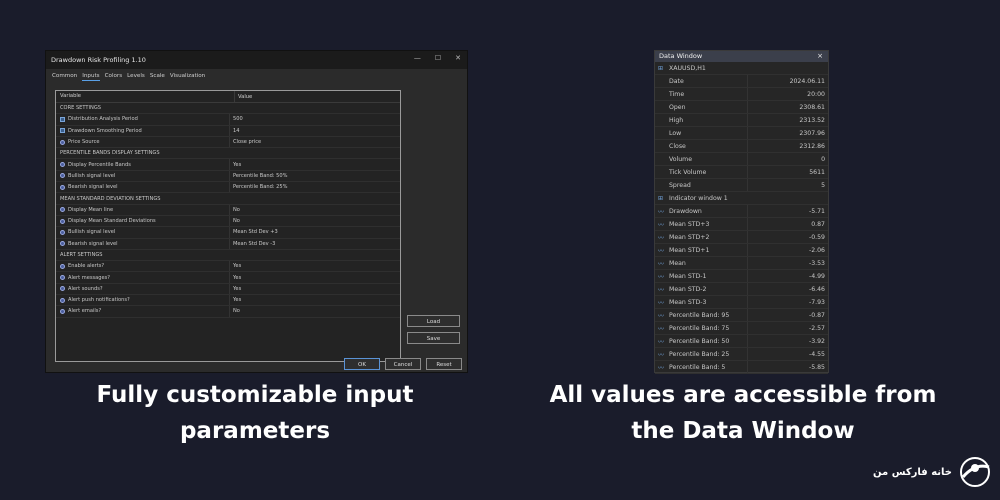 This screenshot has height=500, width=1000. What do you see at coordinates (743, 395) in the screenshot?
I see `right-caption-line1: All values are accessible from` at bounding box center [743, 395].